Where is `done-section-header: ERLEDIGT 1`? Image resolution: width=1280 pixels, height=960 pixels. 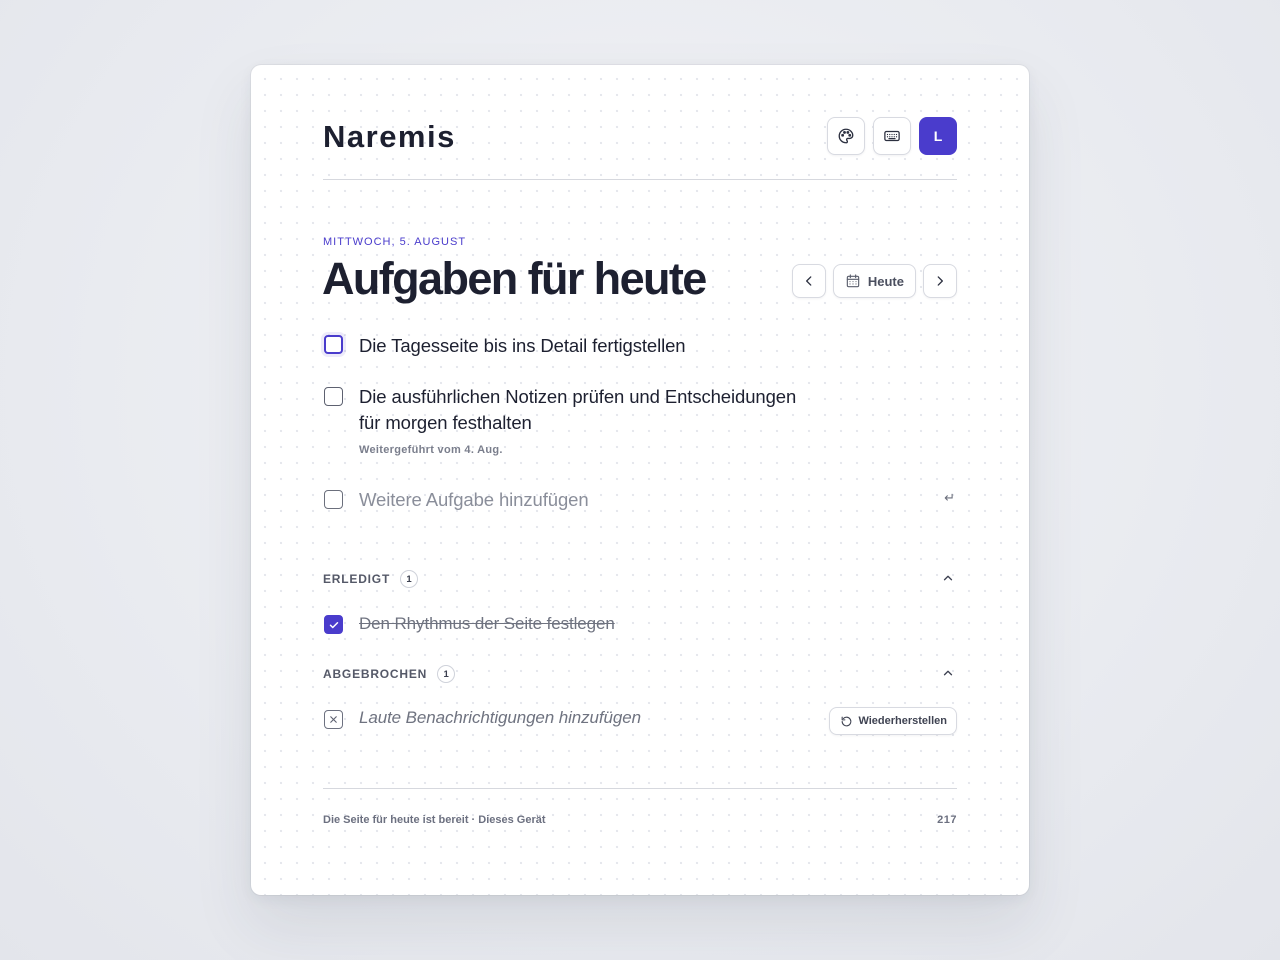
done-section-header: ERLEDIGT 1 is located at coordinates (640, 579).